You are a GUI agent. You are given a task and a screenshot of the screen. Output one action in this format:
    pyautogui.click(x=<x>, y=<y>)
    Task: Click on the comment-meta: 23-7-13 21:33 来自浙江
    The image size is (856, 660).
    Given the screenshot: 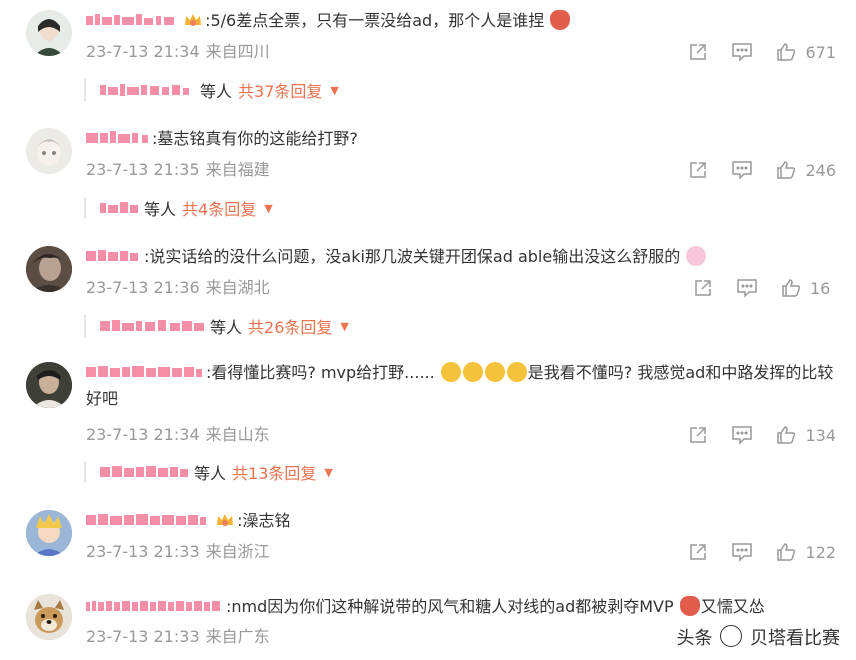 What is the action you would take?
    pyautogui.click(x=178, y=552)
    